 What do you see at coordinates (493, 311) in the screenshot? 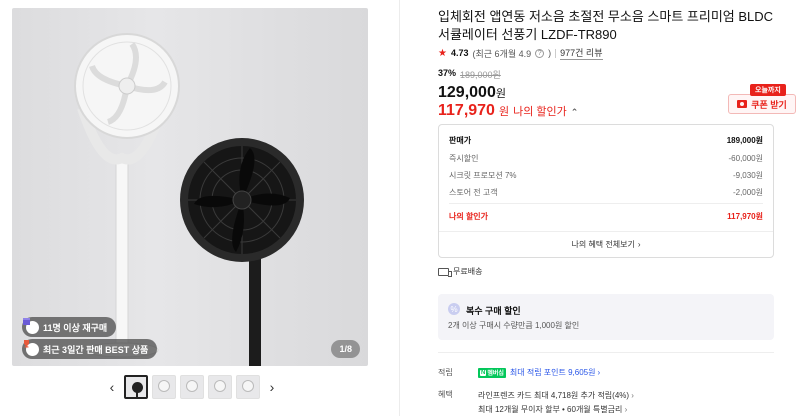
I see `multi-purchase-title: 복수 구매 할인` at bounding box center [493, 311].